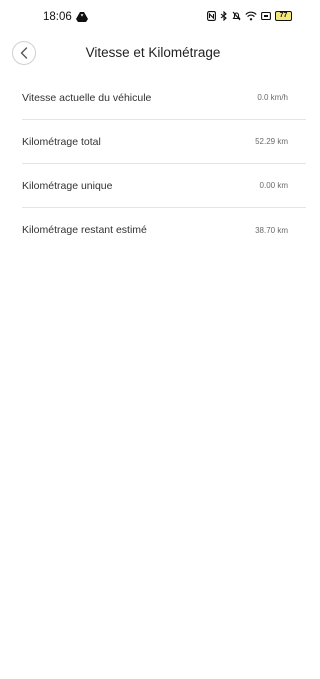 This screenshot has width=320, height=679. I want to click on status-bar: 18:06 77, so click(153, 17).